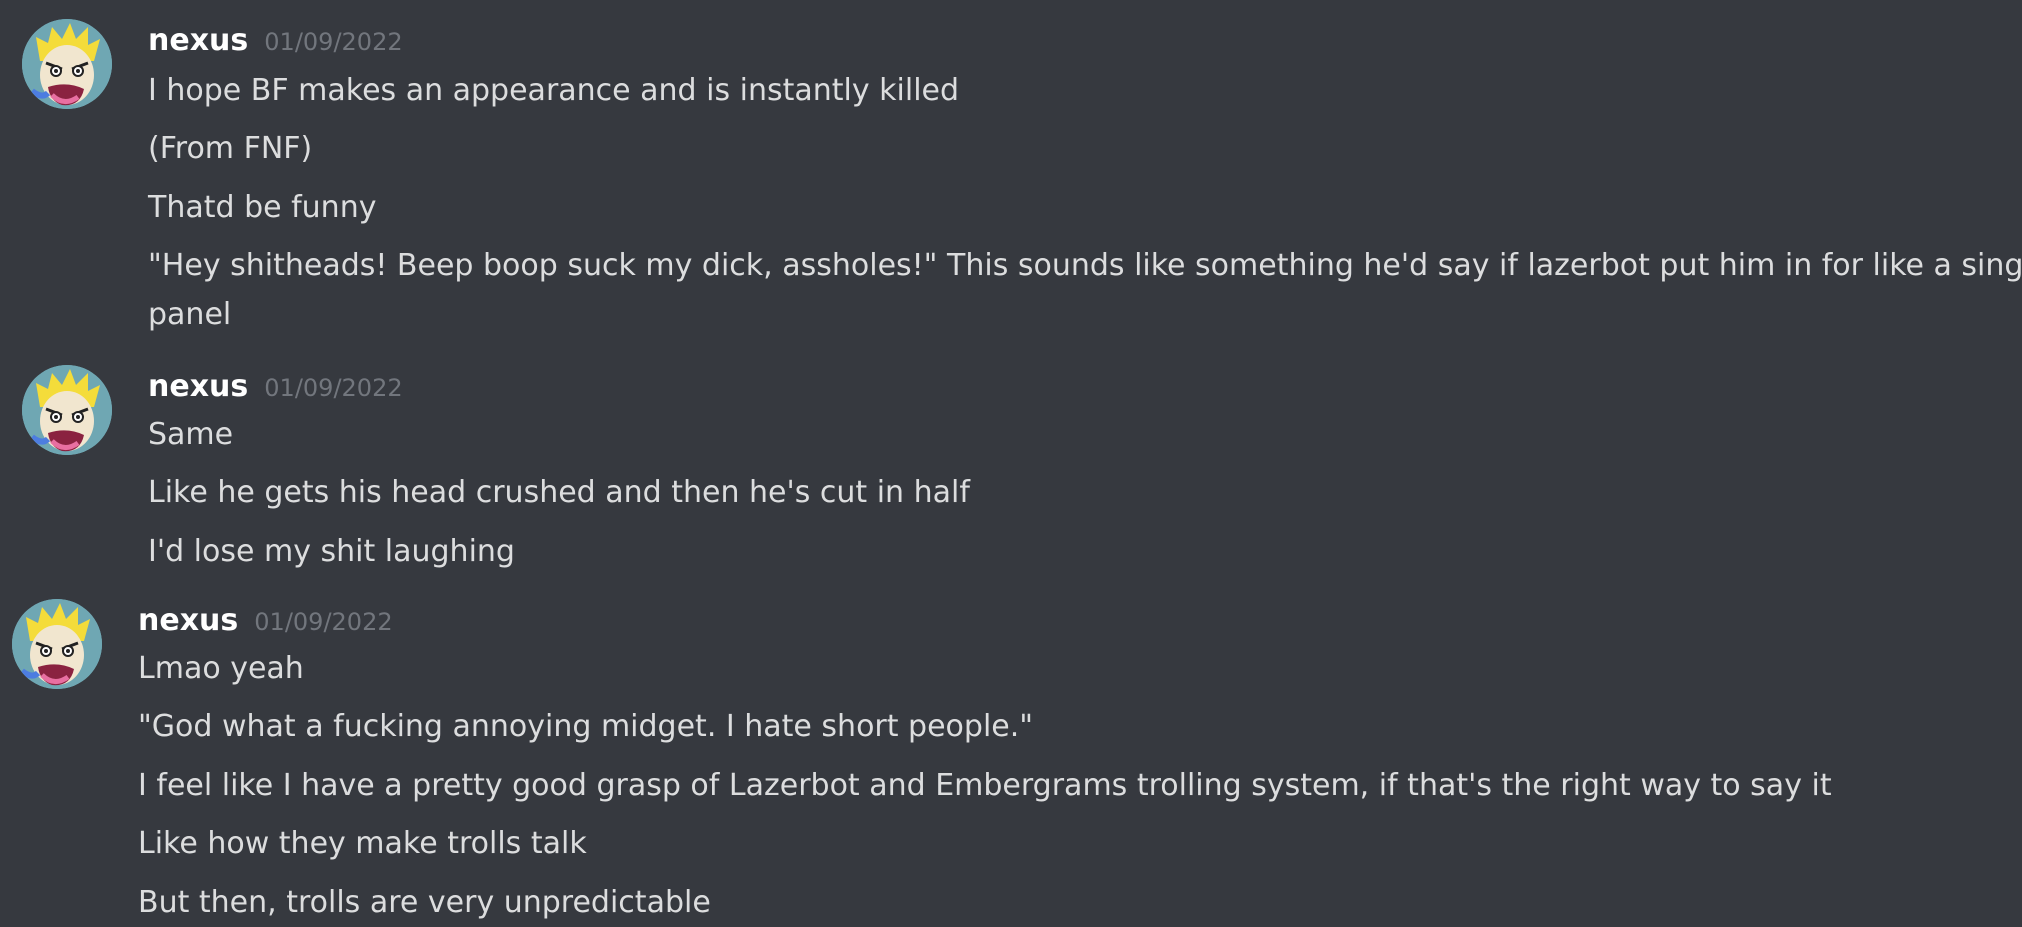 This screenshot has width=2022, height=927. What do you see at coordinates (190, 314) in the screenshot?
I see `message-text: panel` at bounding box center [190, 314].